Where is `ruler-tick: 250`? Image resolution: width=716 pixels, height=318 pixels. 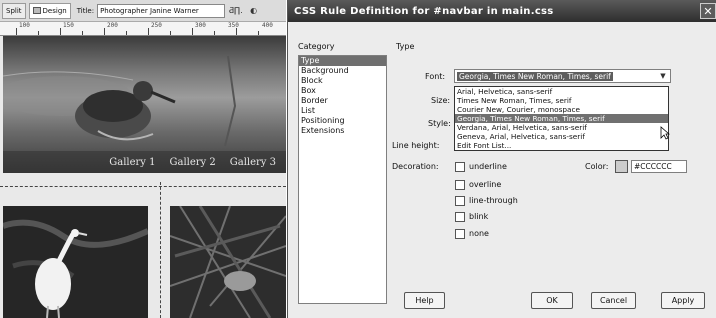 ruler-tick: 250 is located at coordinates (156, 25).